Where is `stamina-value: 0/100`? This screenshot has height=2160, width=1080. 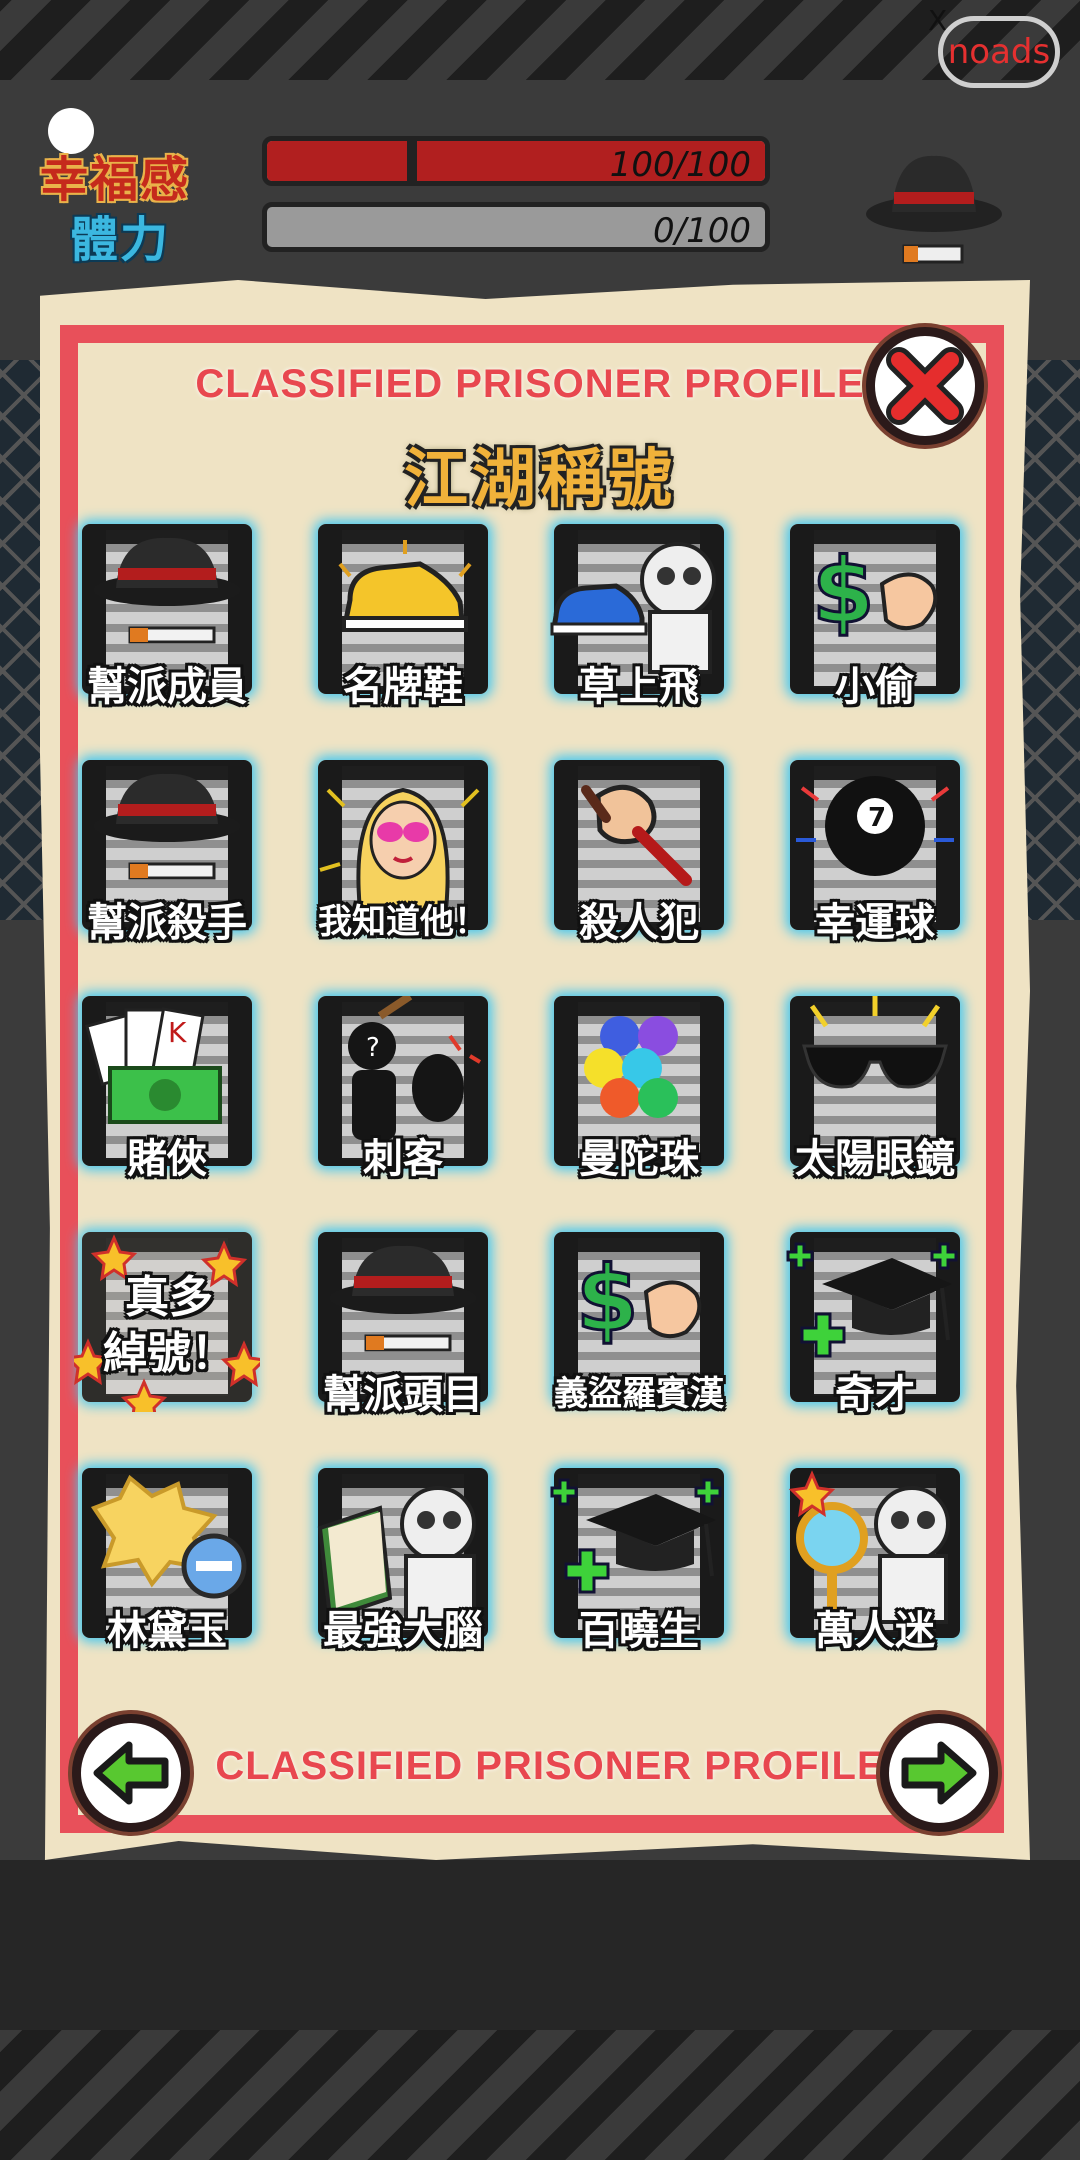 stamina-value: 0/100 is located at coordinates (702, 231).